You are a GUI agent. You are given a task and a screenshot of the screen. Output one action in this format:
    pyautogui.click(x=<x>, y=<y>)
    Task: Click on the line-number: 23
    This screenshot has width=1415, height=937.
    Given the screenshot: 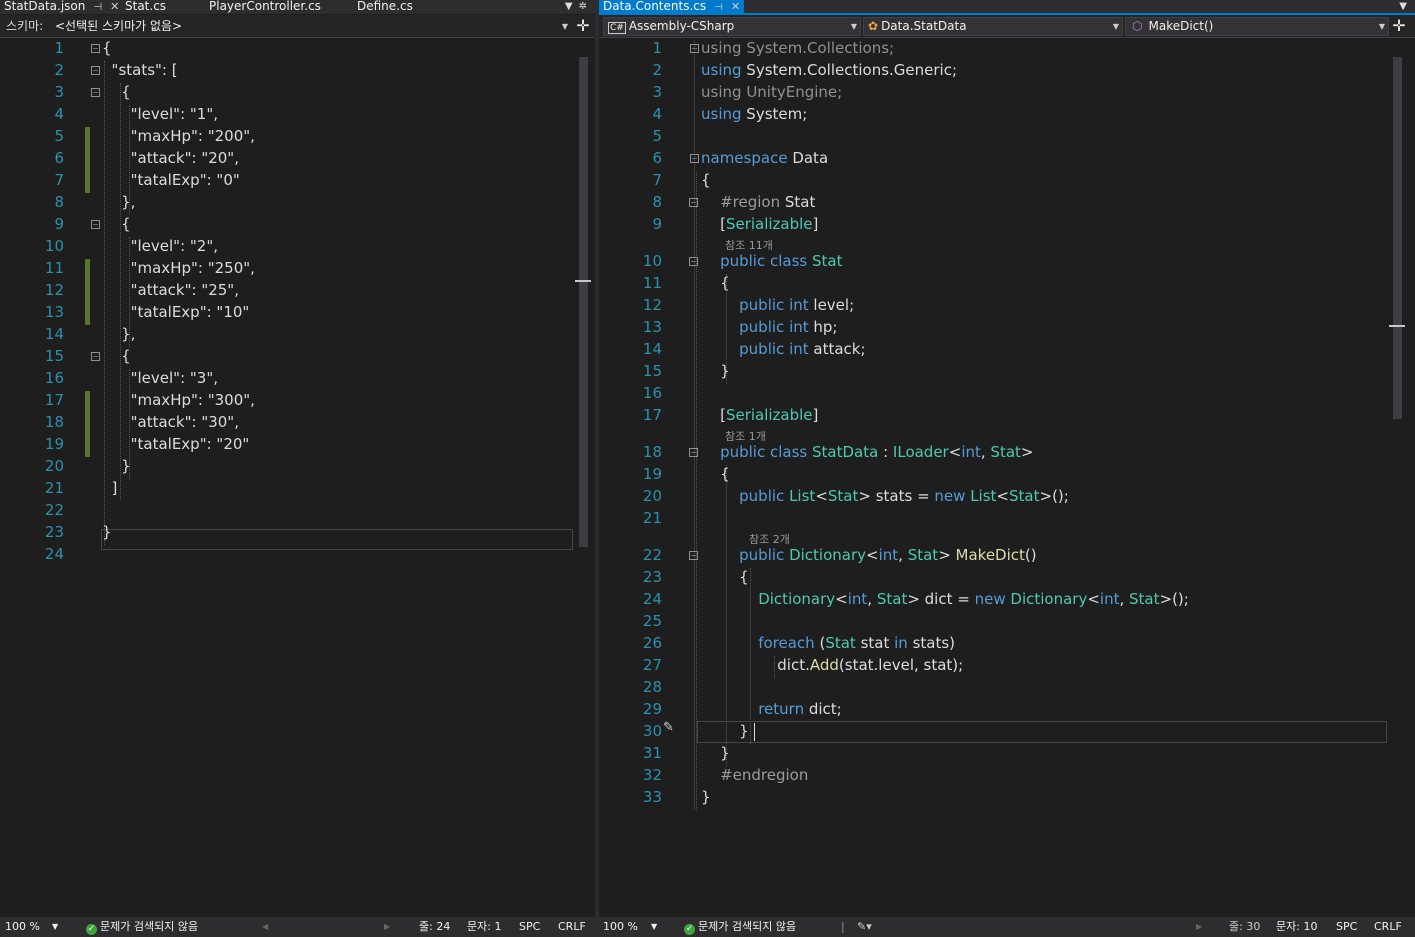 What is the action you would take?
    pyautogui.click(x=54, y=532)
    